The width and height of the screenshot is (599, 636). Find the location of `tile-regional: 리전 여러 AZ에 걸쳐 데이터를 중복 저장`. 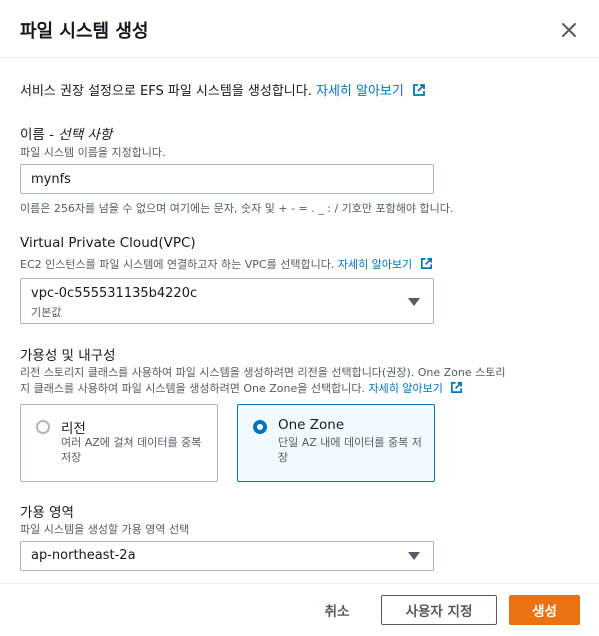

tile-regional: 리전 여러 AZ에 걸쳐 데이터를 중복 저장 is located at coordinates (119, 443).